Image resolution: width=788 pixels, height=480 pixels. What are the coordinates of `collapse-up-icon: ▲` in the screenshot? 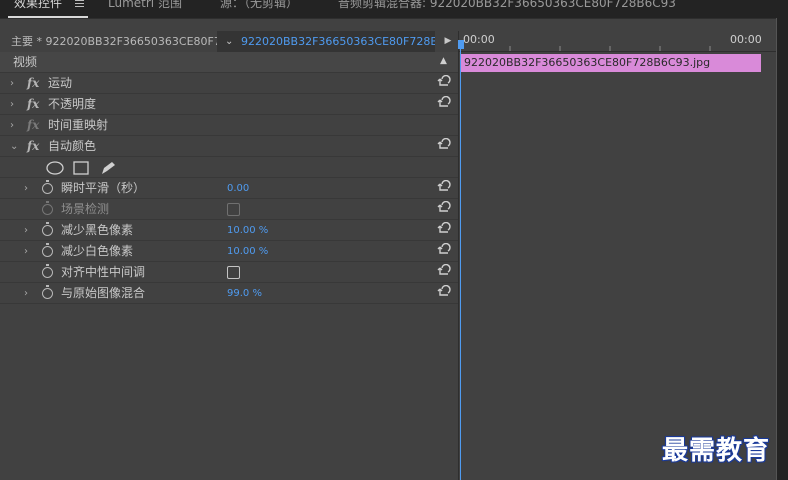 It's located at (443, 61).